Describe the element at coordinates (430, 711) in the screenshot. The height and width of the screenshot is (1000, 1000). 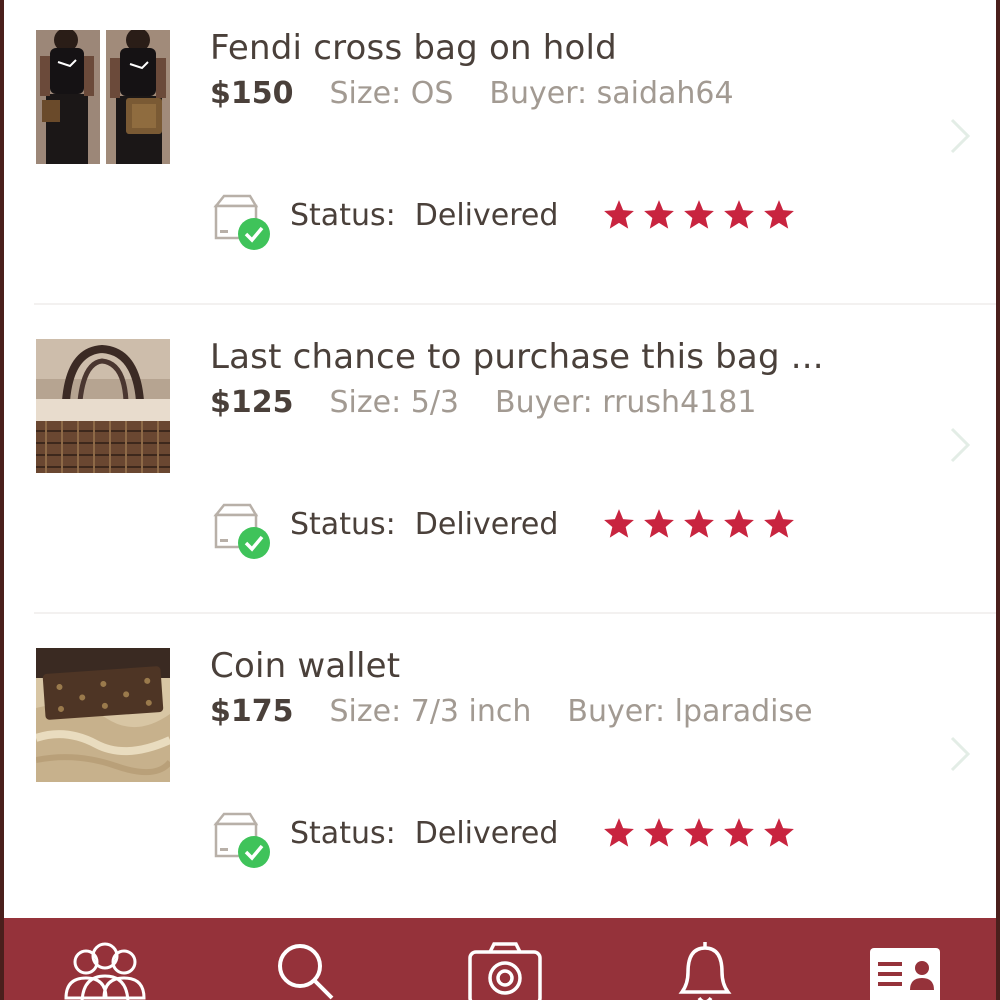
I see `item-size: Size: 7/3 inch` at that location.